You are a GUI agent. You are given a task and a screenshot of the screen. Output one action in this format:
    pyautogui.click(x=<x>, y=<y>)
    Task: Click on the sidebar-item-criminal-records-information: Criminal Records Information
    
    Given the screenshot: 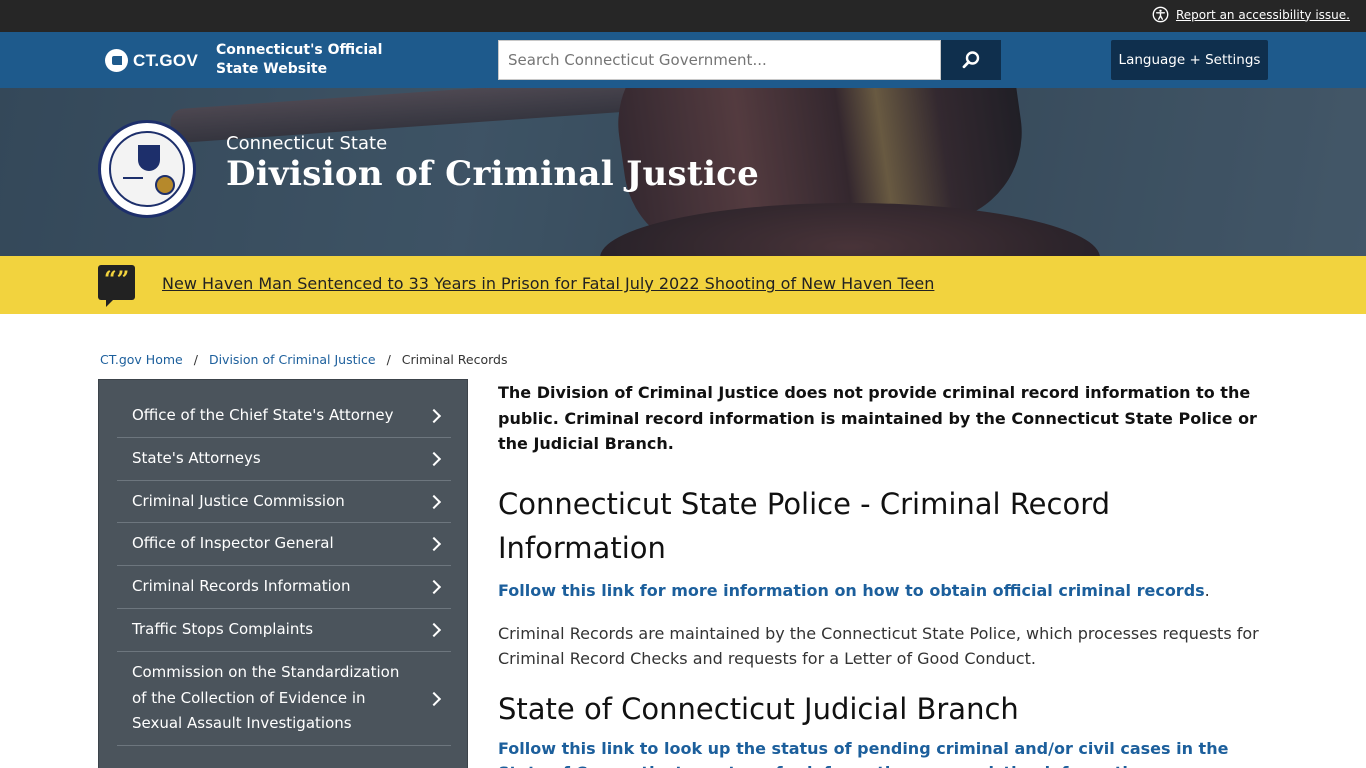 What is the action you would take?
    pyautogui.click(x=284, y=587)
    